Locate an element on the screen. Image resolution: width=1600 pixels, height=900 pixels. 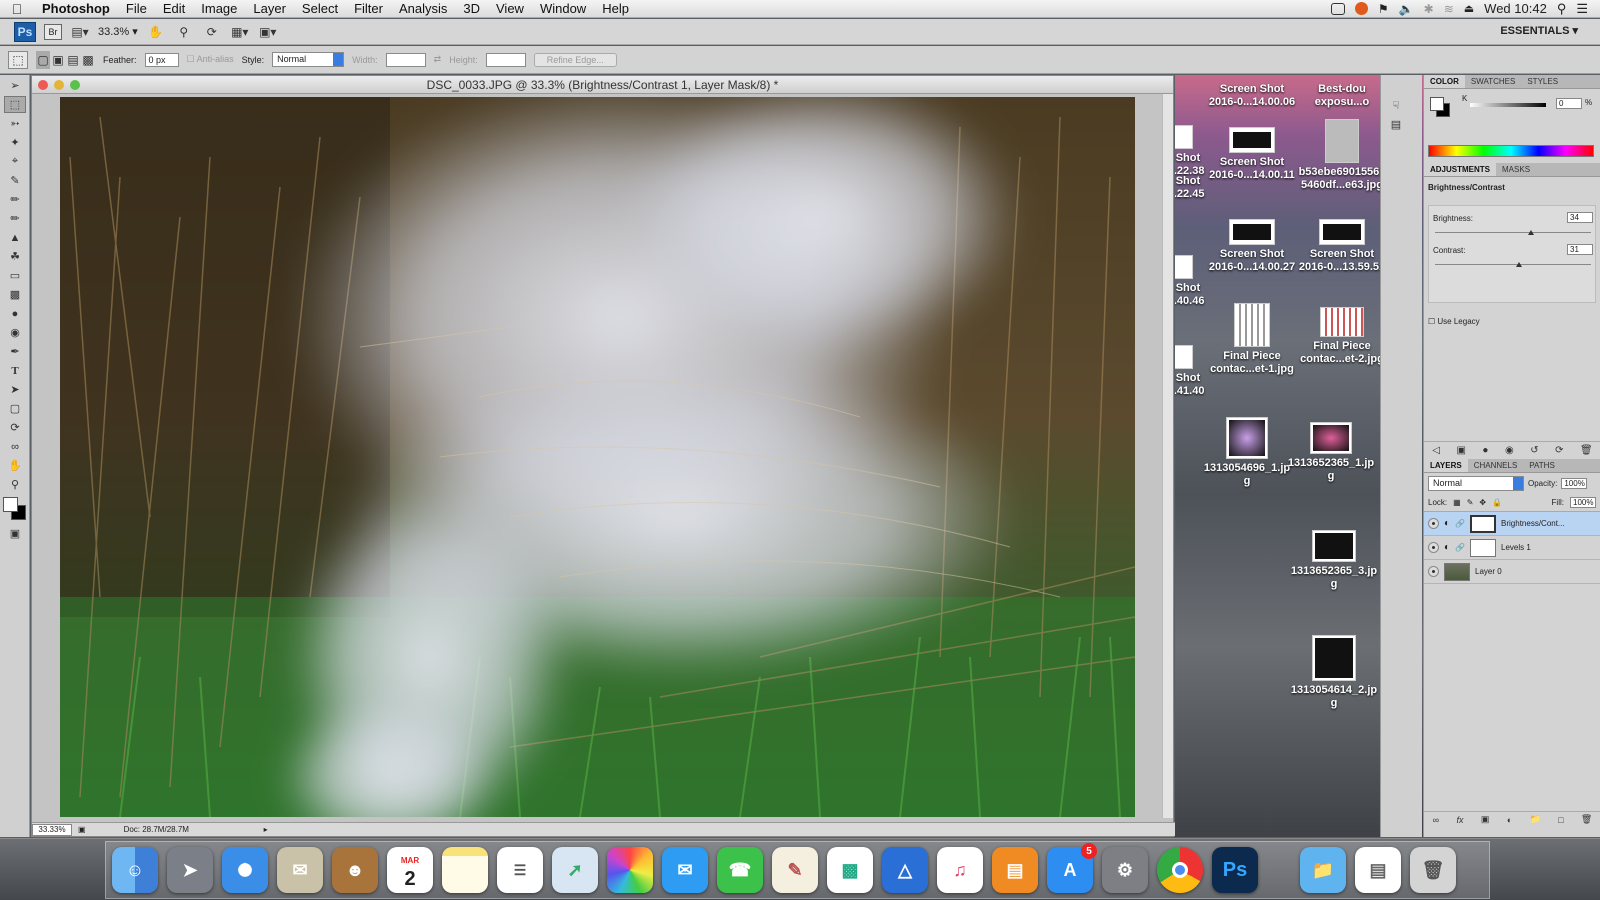
history-brush-tool-icon: ☘ is located at coordinates (15, 256).